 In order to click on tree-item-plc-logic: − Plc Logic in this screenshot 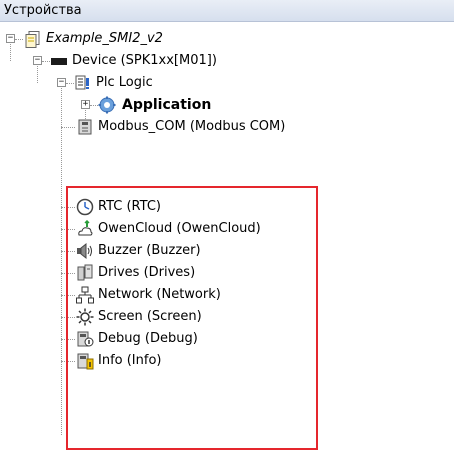, I will do `click(227, 83)`.